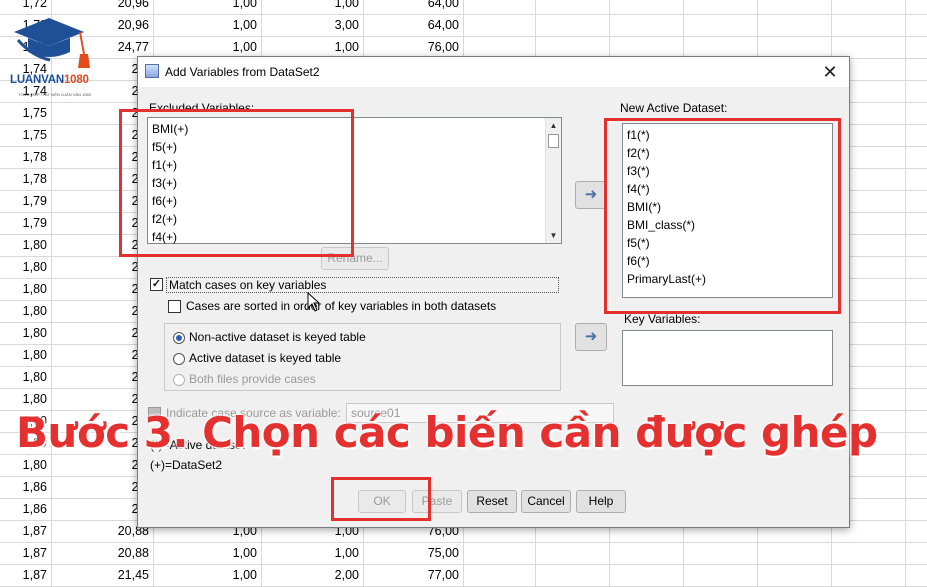 Image resolution: width=927 pixels, height=587 pixels. I want to click on scroll-thumb, so click(553, 141).